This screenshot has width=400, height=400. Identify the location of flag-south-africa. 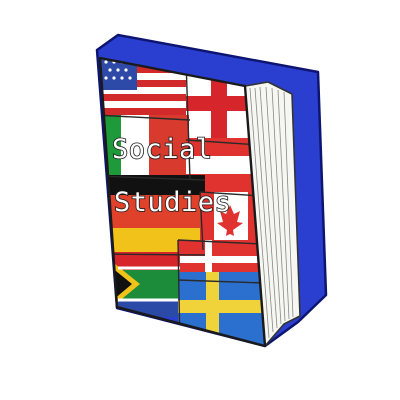
(140, 284).